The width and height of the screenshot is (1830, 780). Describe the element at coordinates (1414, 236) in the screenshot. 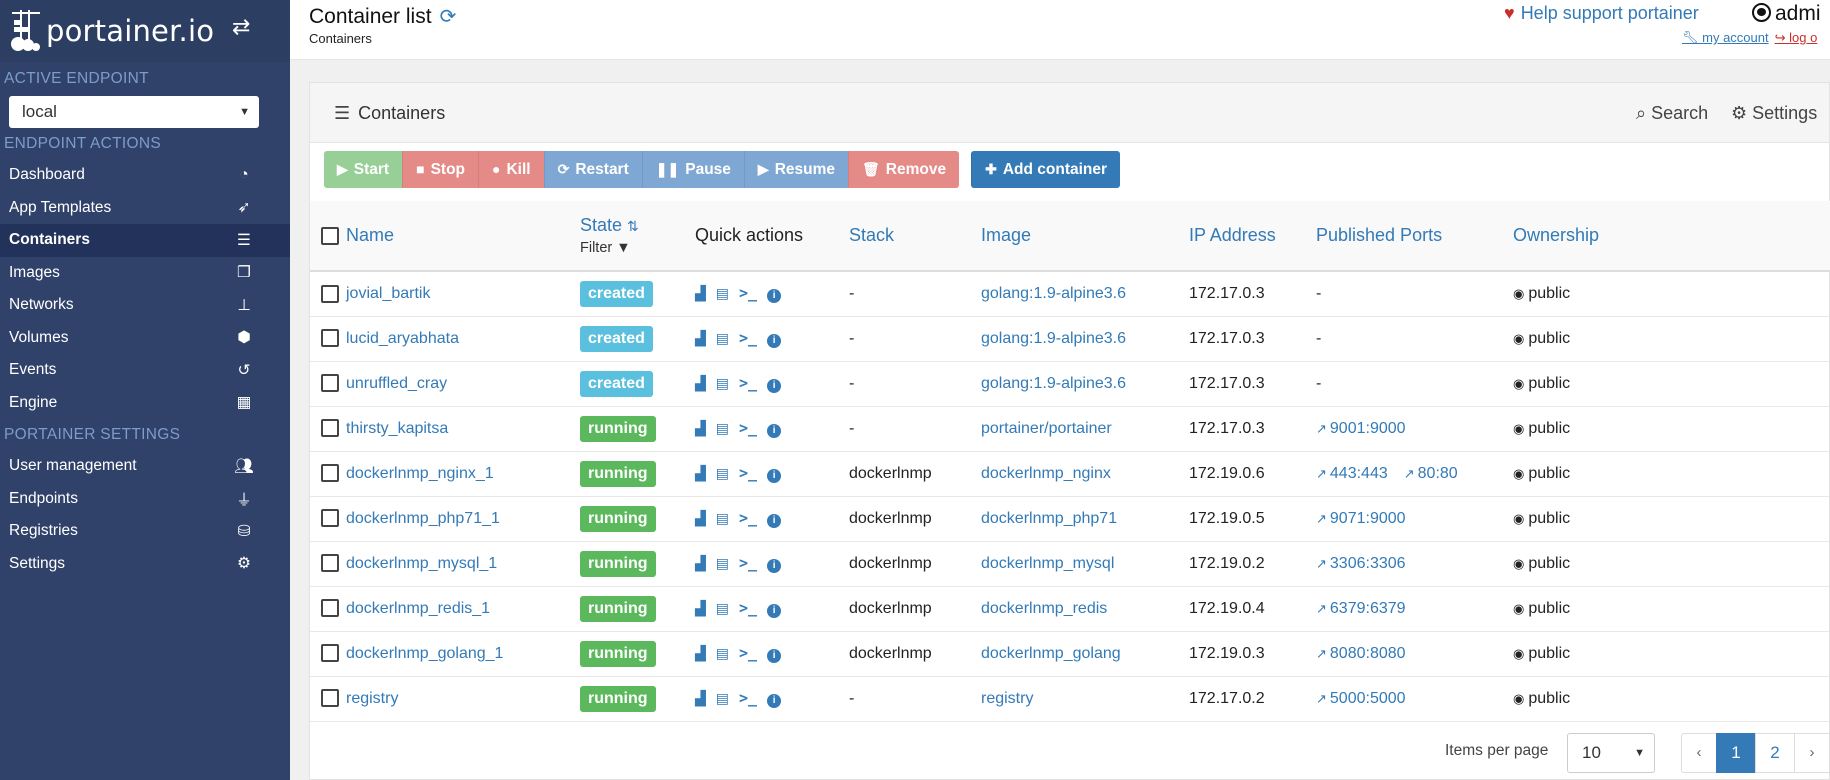

I see `ports-column-header: Published Ports` at that location.